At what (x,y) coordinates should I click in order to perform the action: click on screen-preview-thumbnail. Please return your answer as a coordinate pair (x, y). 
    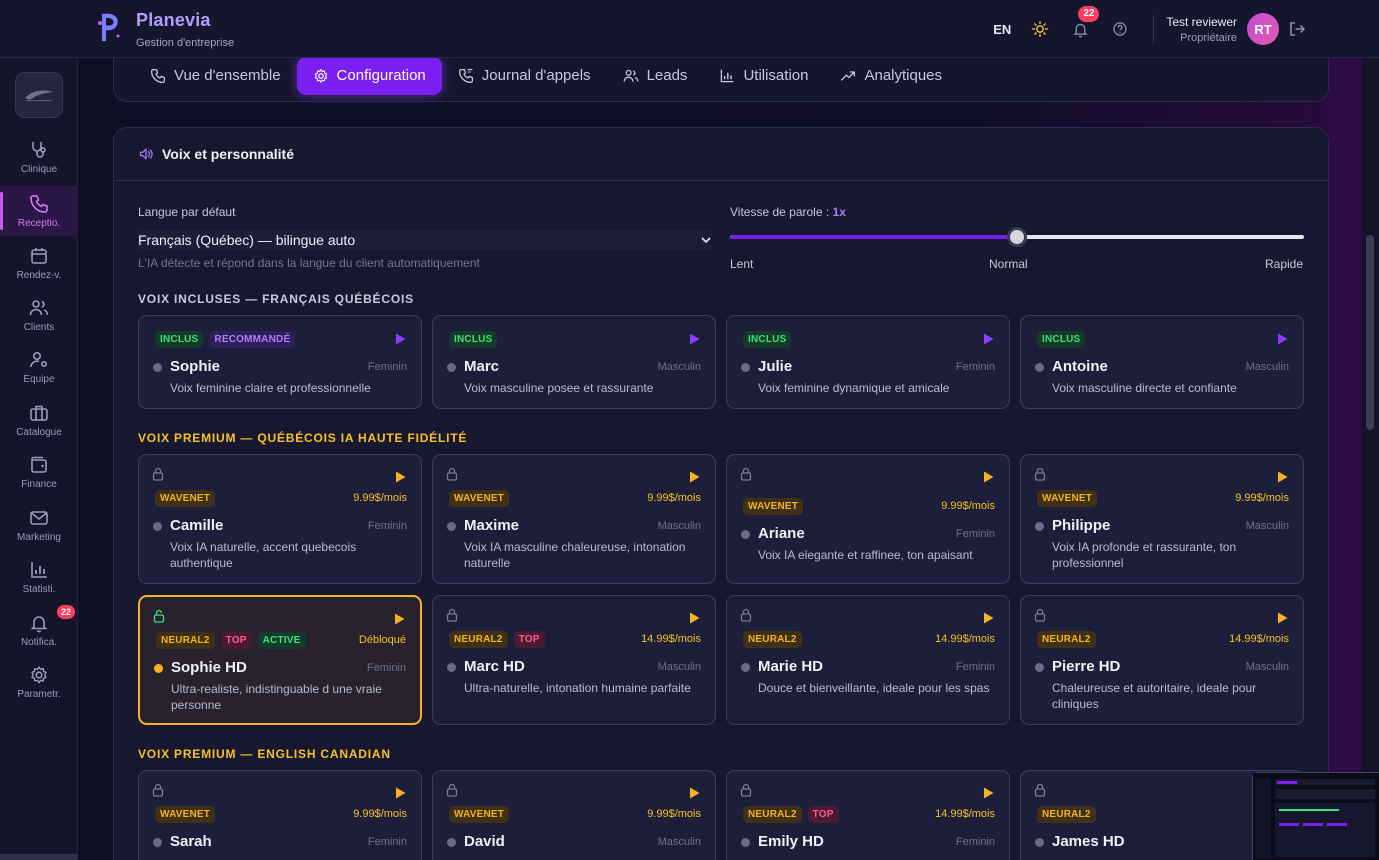
    Looking at the image, I should click on (1315, 816).